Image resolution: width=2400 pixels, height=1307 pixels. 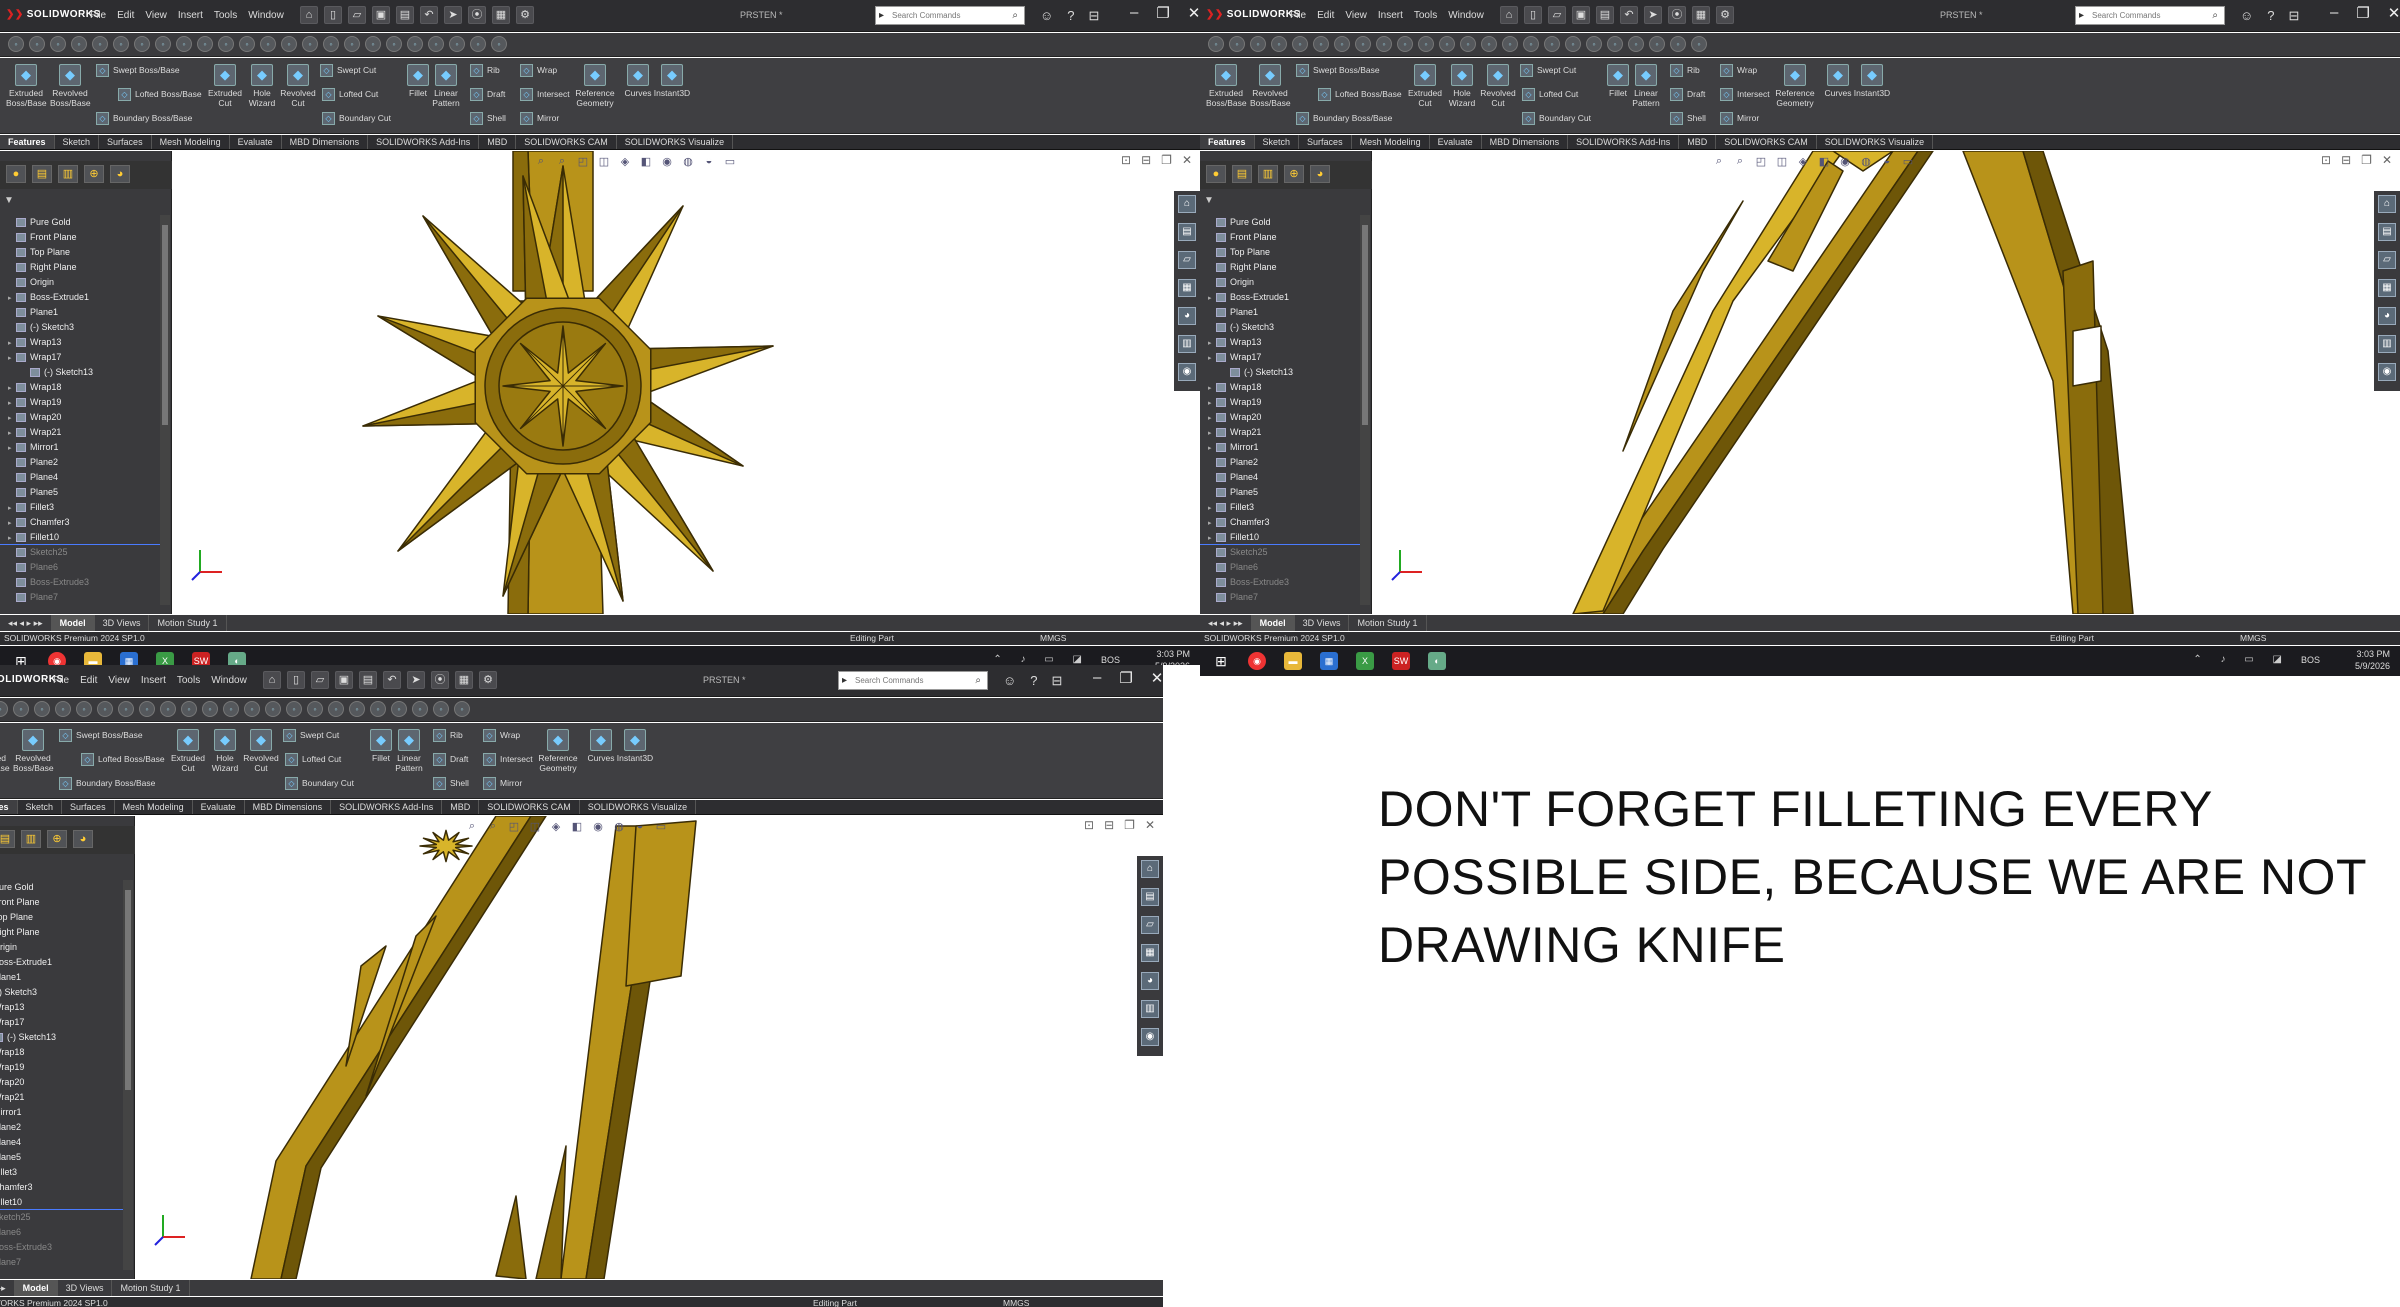 I want to click on tab-evaluate: Evaluate, so click(x=219, y=807).